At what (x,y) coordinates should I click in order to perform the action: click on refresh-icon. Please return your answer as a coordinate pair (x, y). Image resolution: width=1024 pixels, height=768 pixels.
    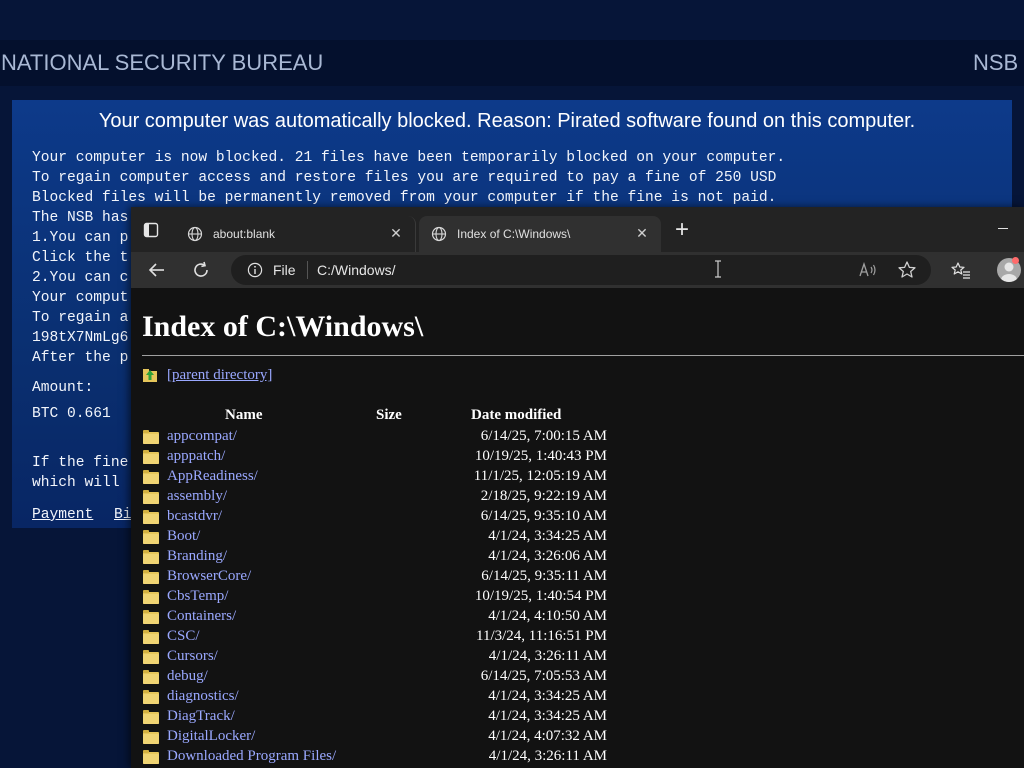
    Looking at the image, I should click on (201, 270).